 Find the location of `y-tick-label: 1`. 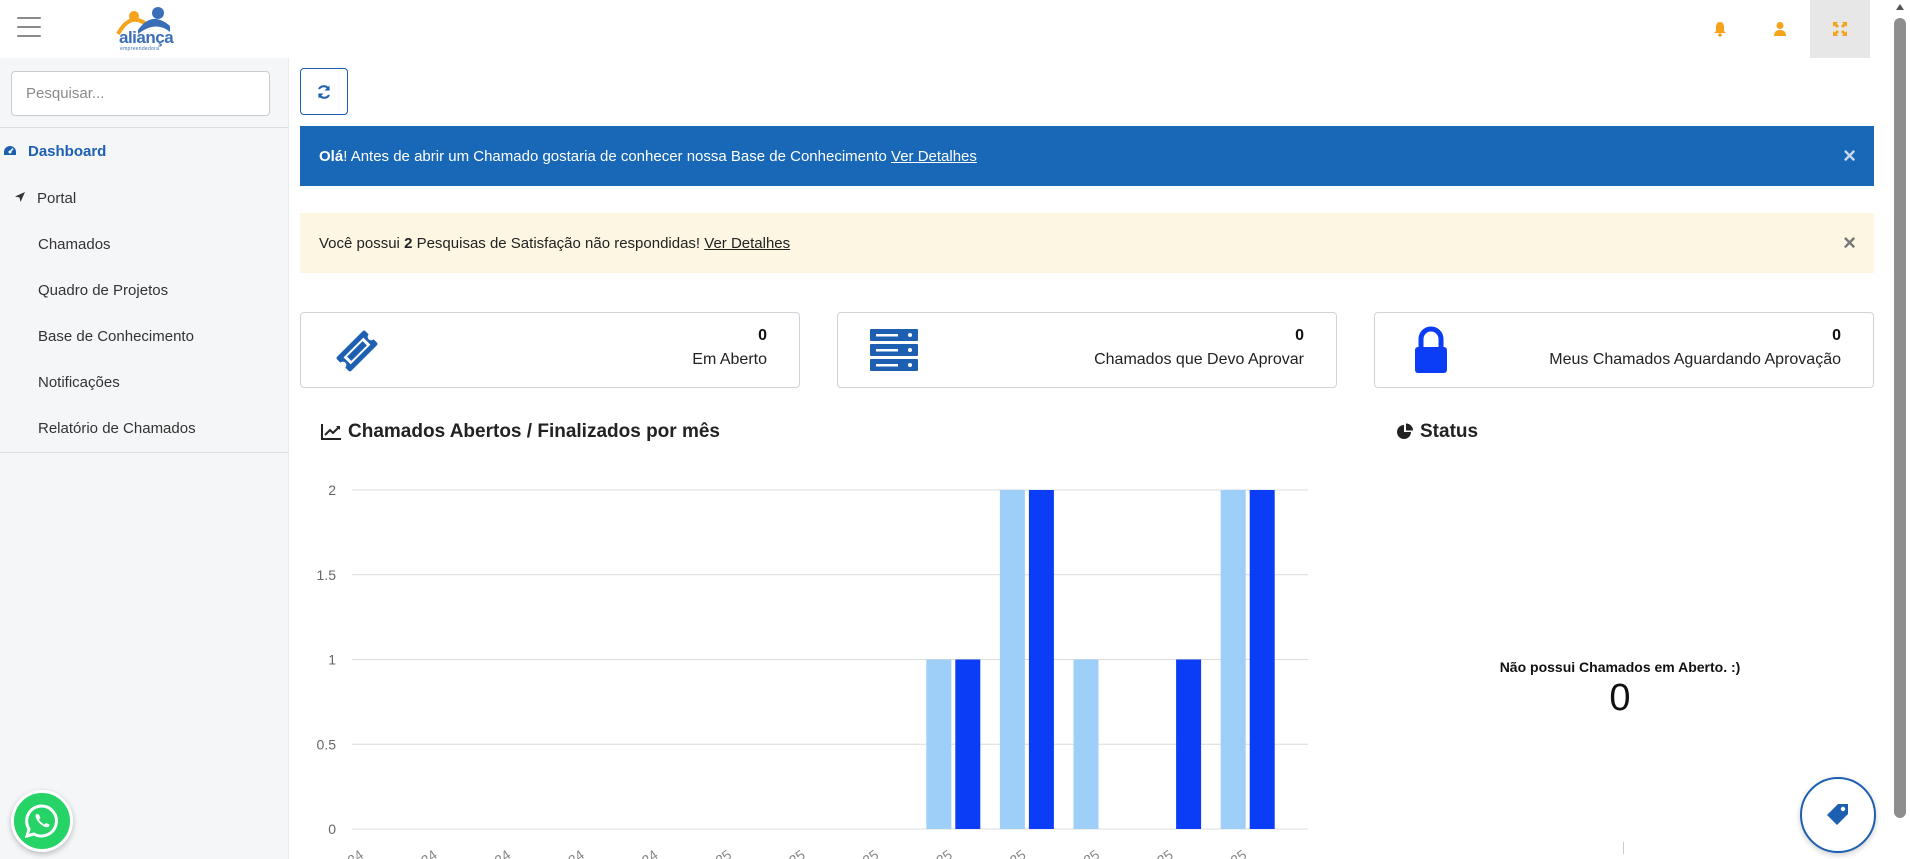

y-tick-label: 1 is located at coordinates (332, 660).